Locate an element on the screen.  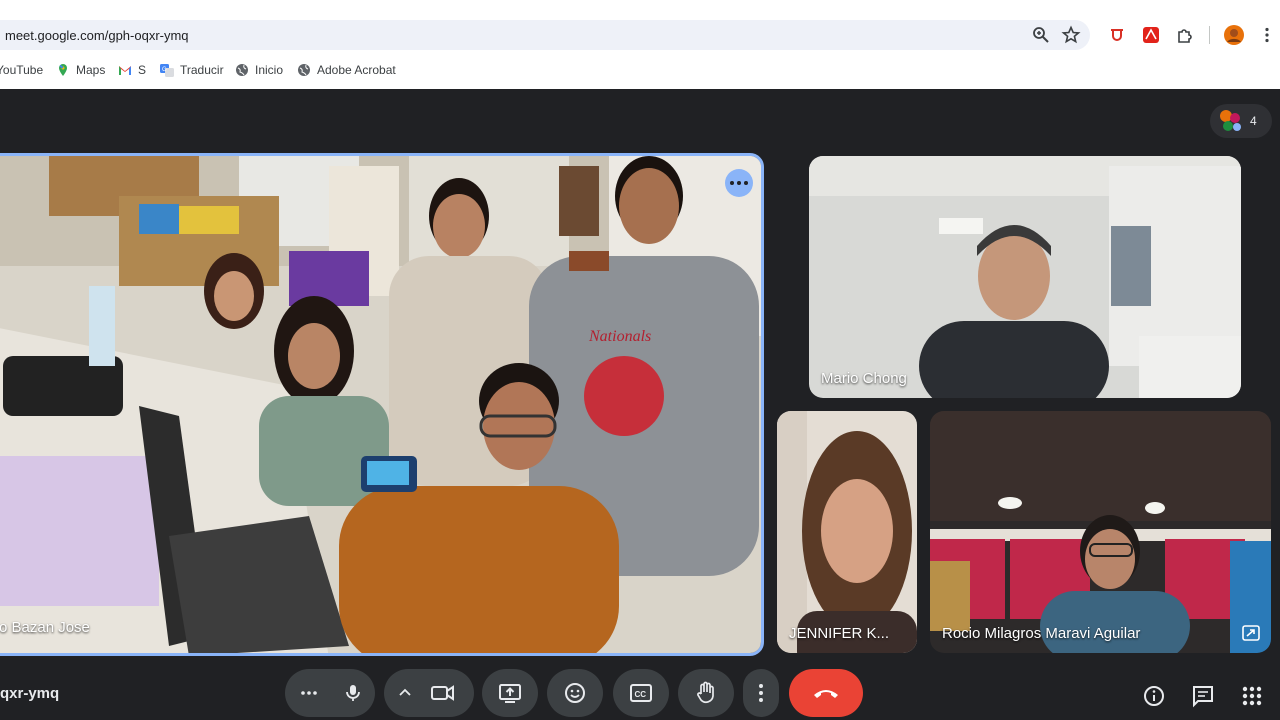
zoom-icon is located at coordinates (1041, 35).